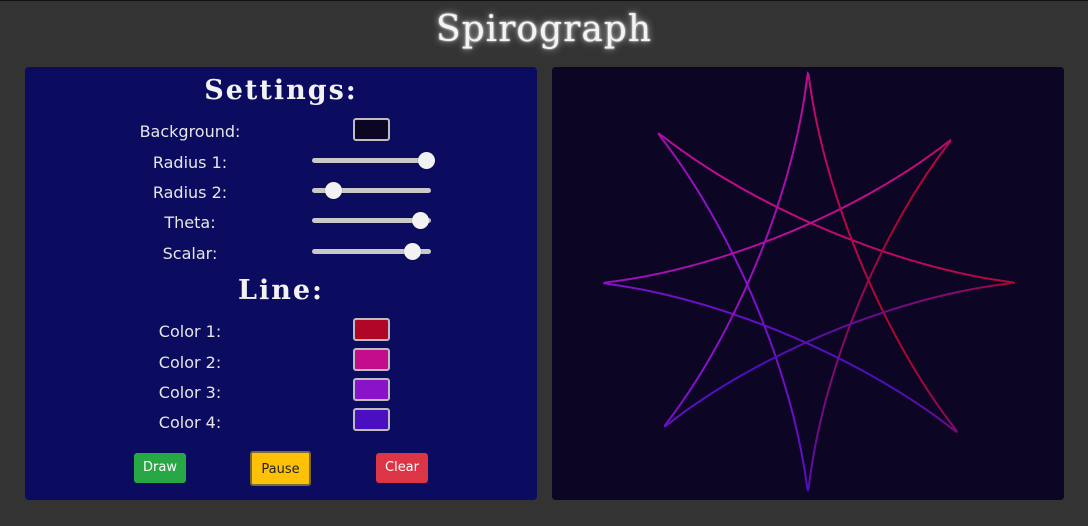 This screenshot has height=526, width=1088. What do you see at coordinates (544, 29) in the screenshot?
I see `app-title: Spirograph` at bounding box center [544, 29].